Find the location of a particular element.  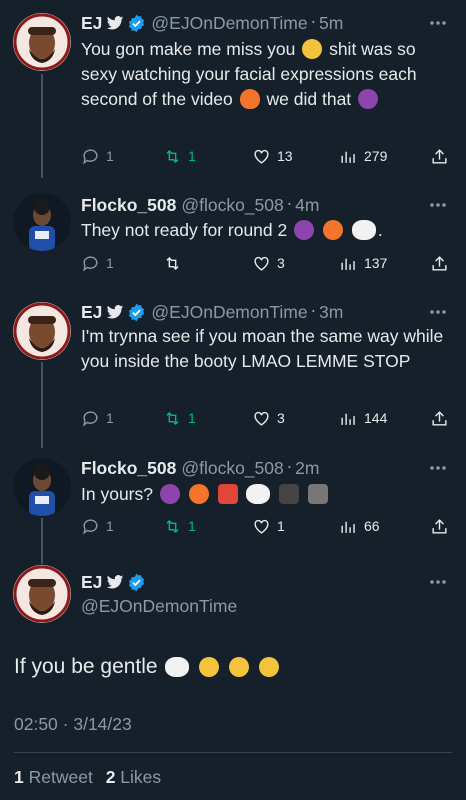

views-count: 279 is located at coordinates (376, 156).